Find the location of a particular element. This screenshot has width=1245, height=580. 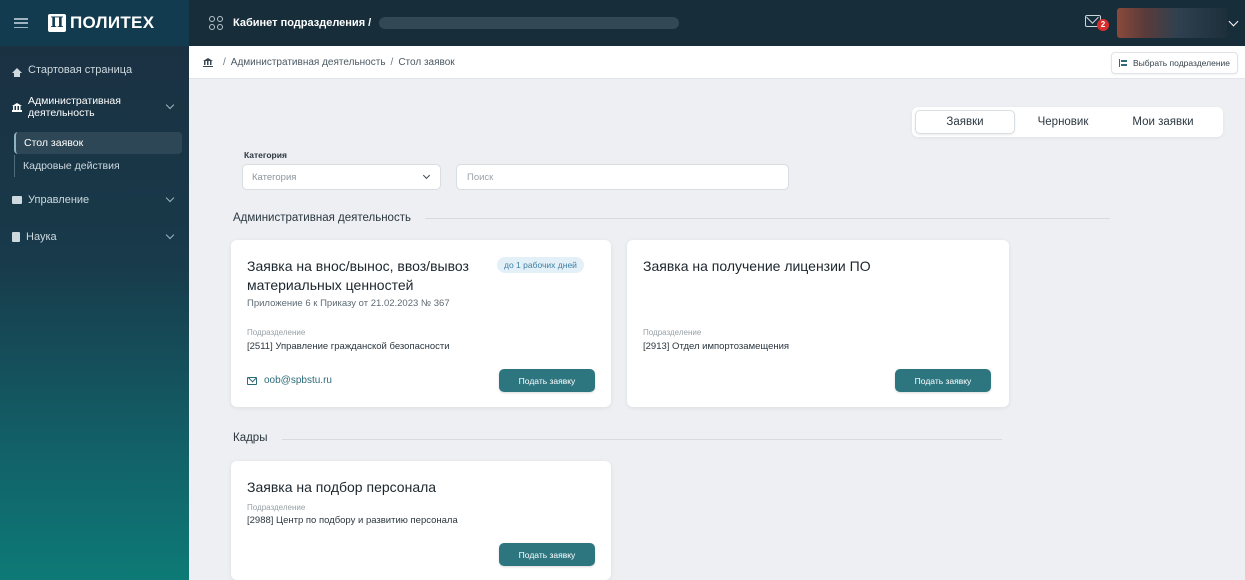

category-select: Категория is located at coordinates (341, 177).